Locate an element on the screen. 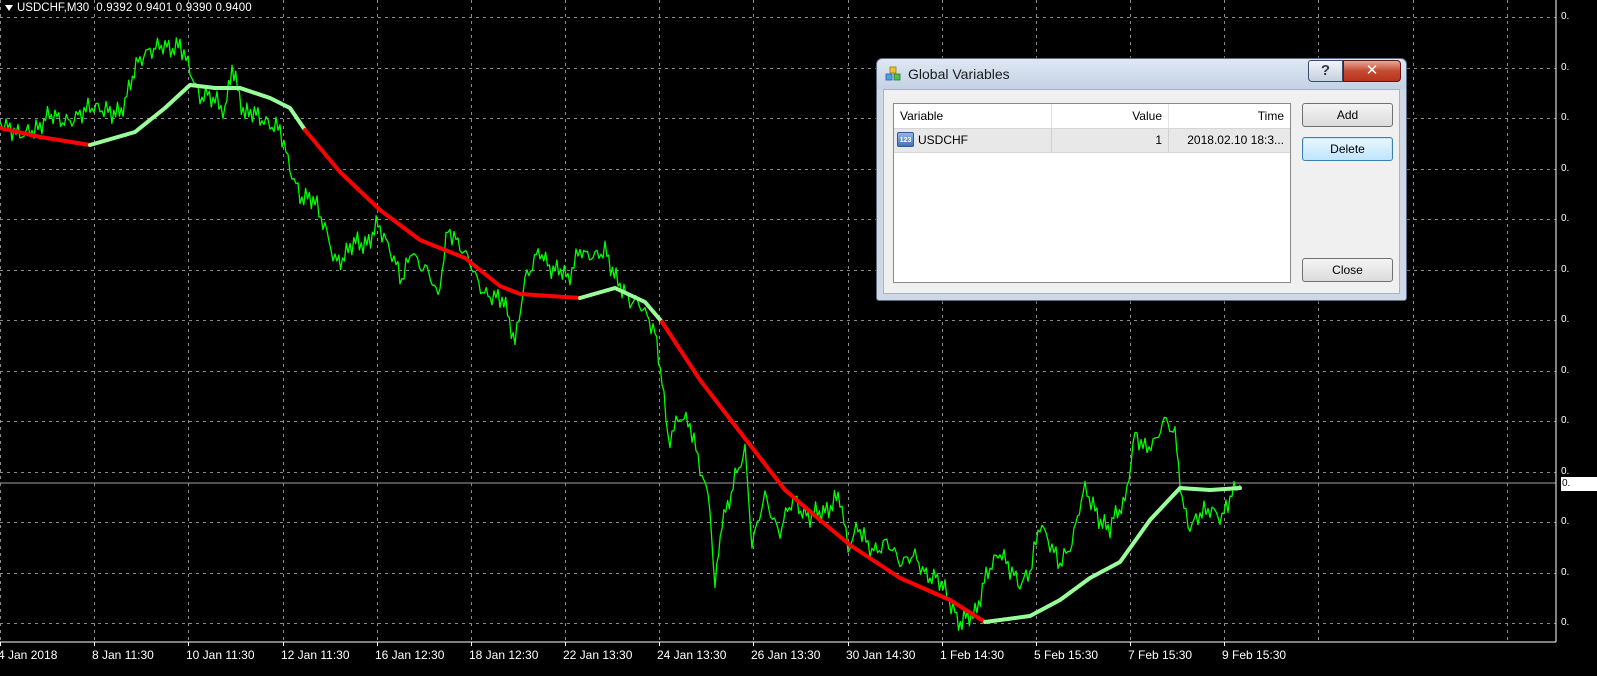 Image resolution: width=1597 pixels, height=676 pixels. time-axis-label: 22 Jan 13:30 is located at coordinates (598, 655).